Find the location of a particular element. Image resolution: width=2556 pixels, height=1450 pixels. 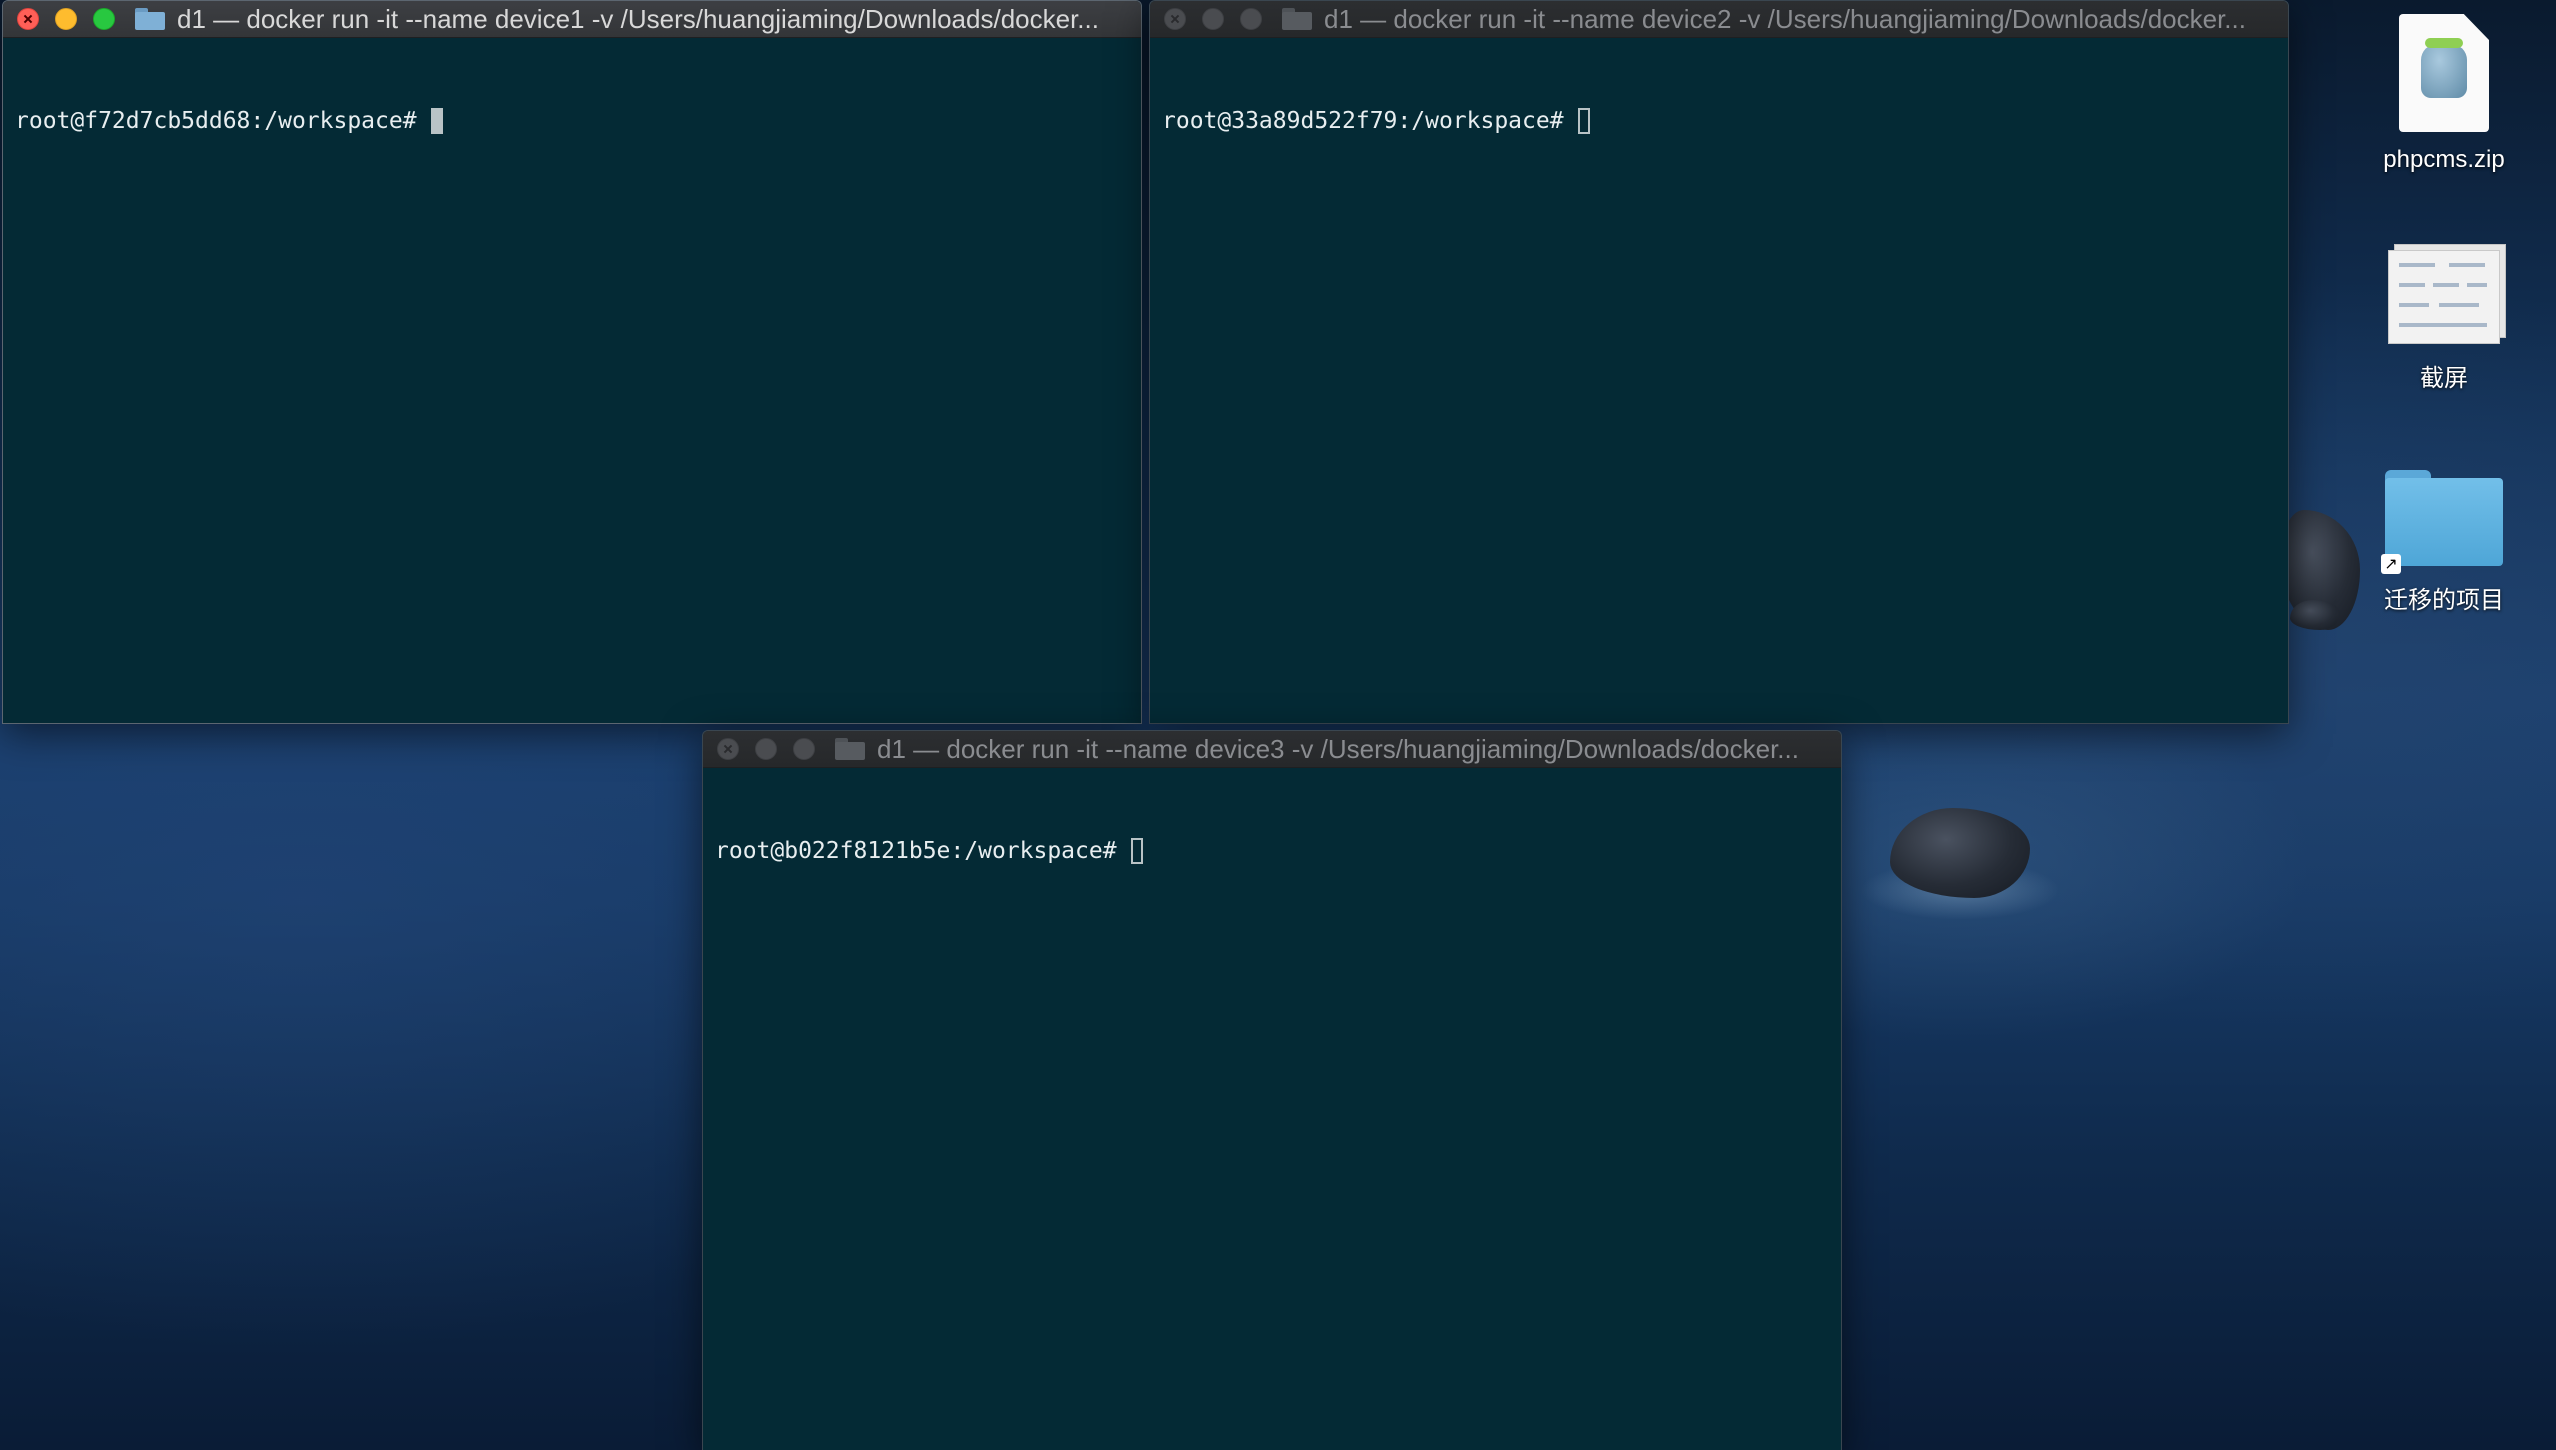

shell-prompt: root@f72d7cb5dd68:/workspace# is located at coordinates (216, 121).